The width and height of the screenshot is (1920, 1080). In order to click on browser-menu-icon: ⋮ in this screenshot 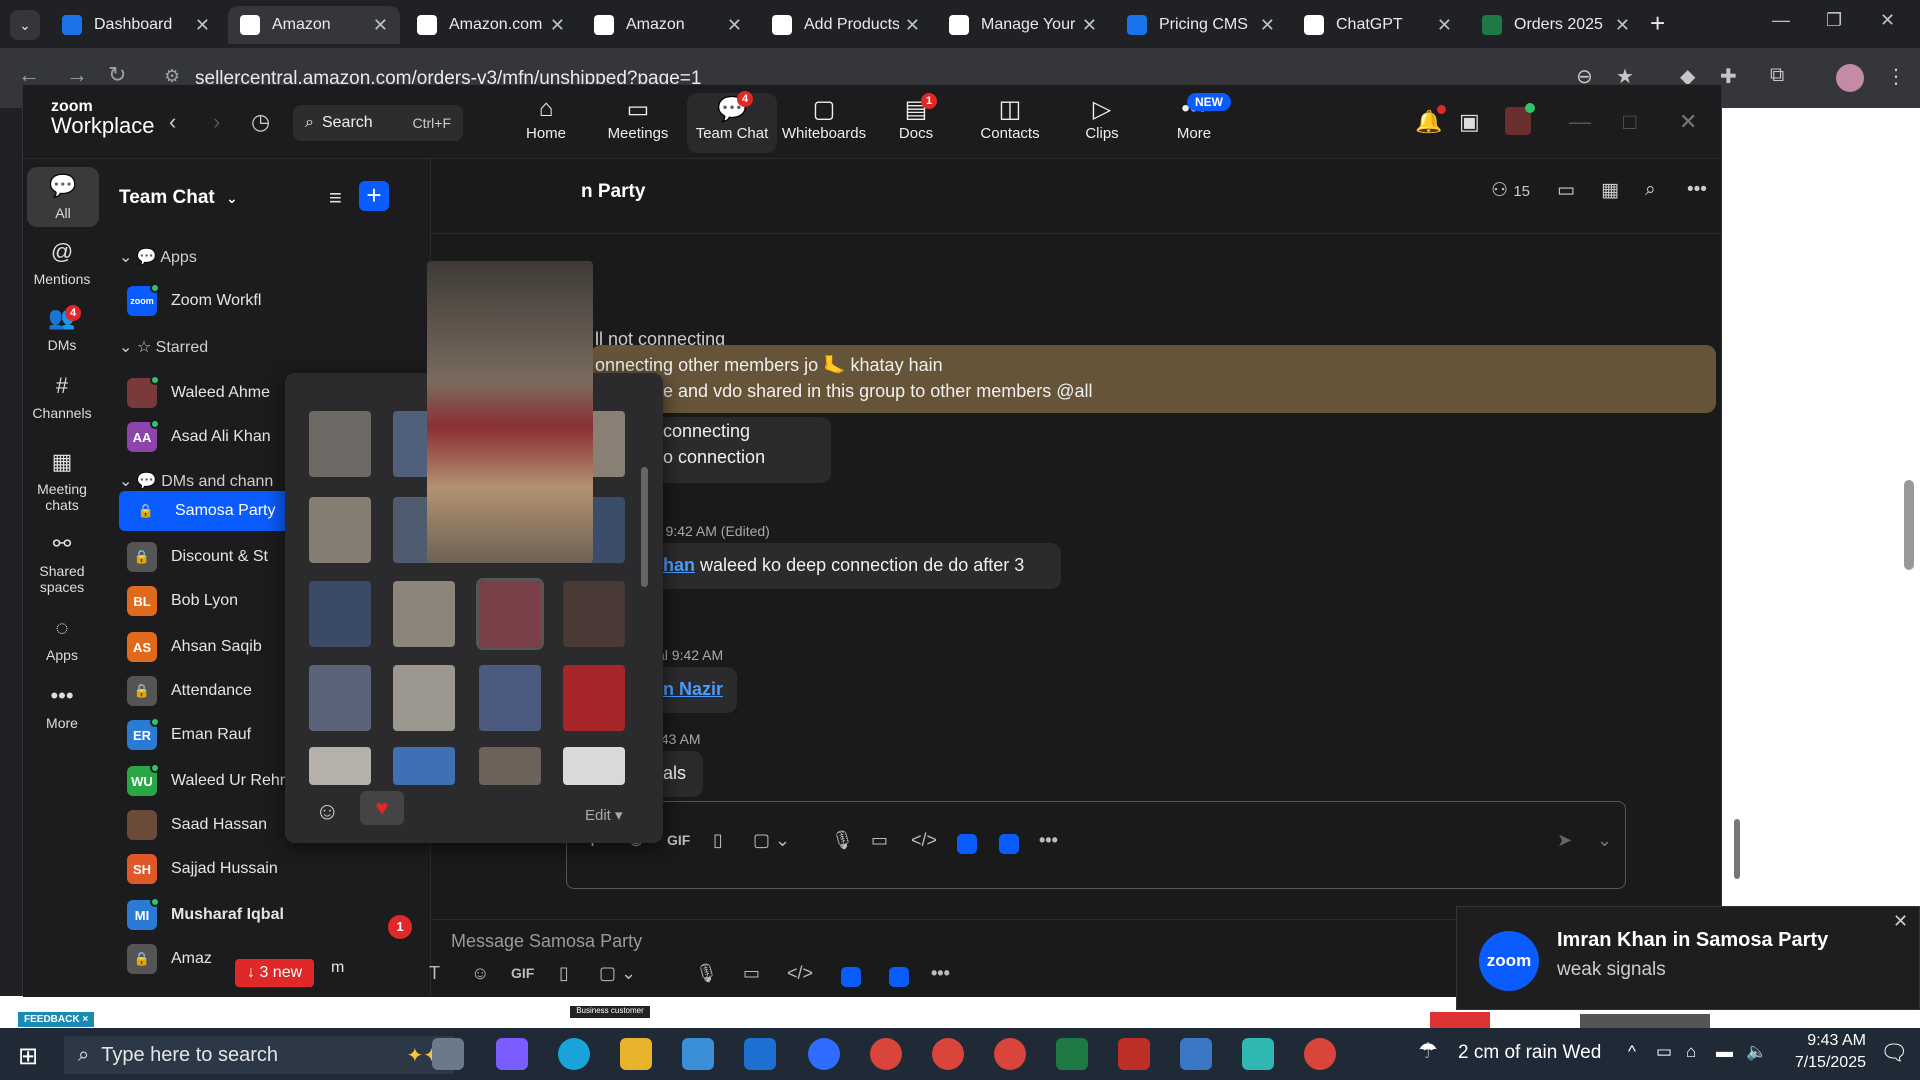, I will do `click(1896, 76)`.